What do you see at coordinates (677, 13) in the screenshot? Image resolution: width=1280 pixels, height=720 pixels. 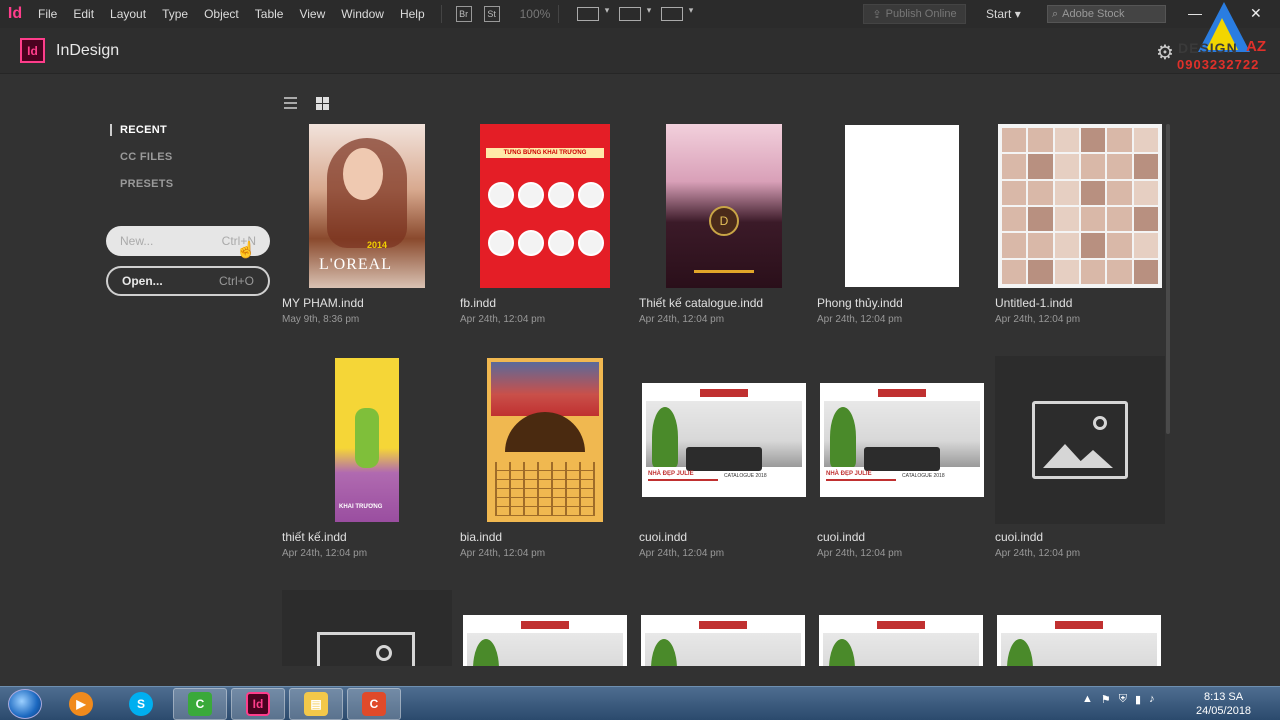 I see `arrange-documents-icon` at bounding box center [677, 13].